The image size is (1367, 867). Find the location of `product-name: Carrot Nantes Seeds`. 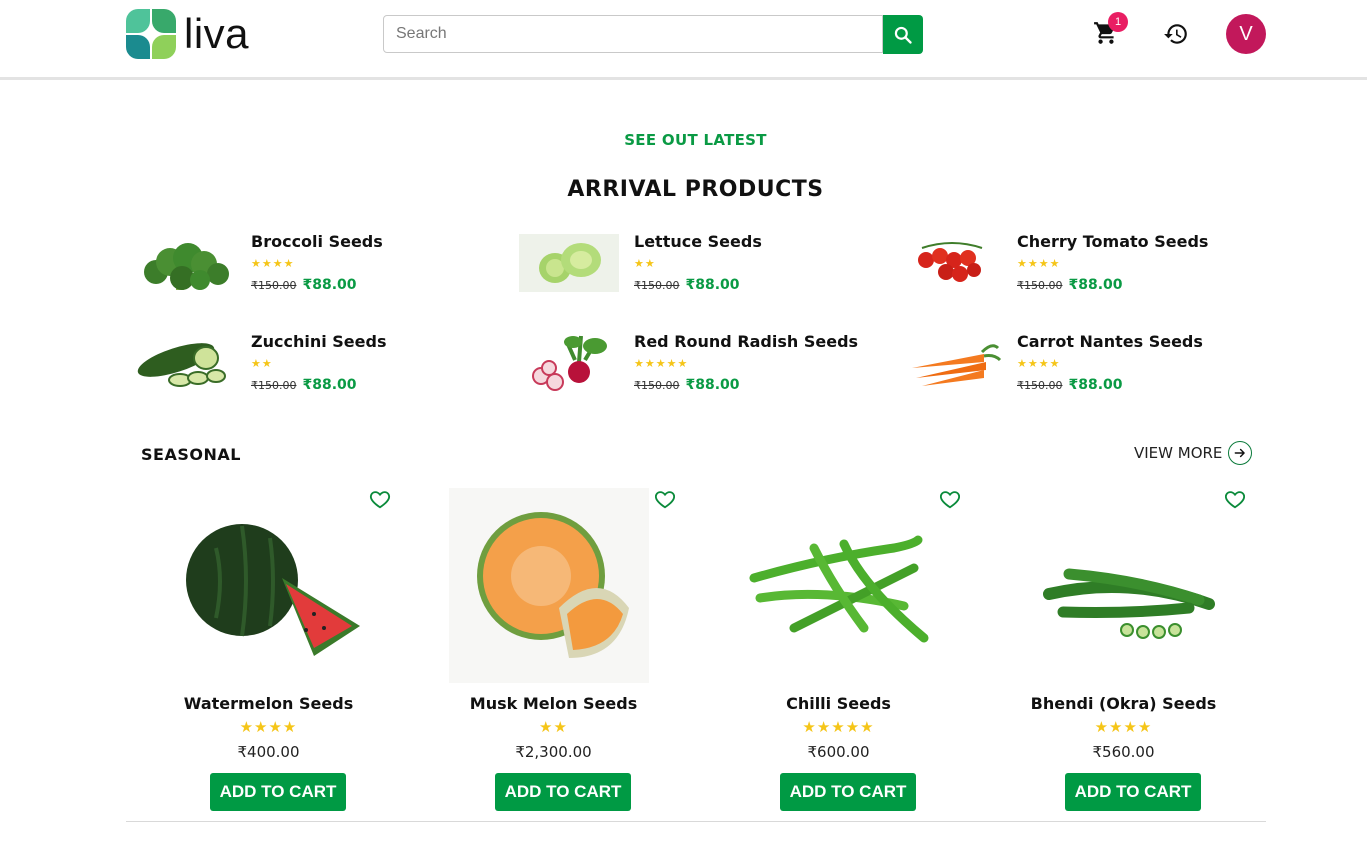

product-name: Carrot Nantes Seeds is located at coordinates (1110, 341).